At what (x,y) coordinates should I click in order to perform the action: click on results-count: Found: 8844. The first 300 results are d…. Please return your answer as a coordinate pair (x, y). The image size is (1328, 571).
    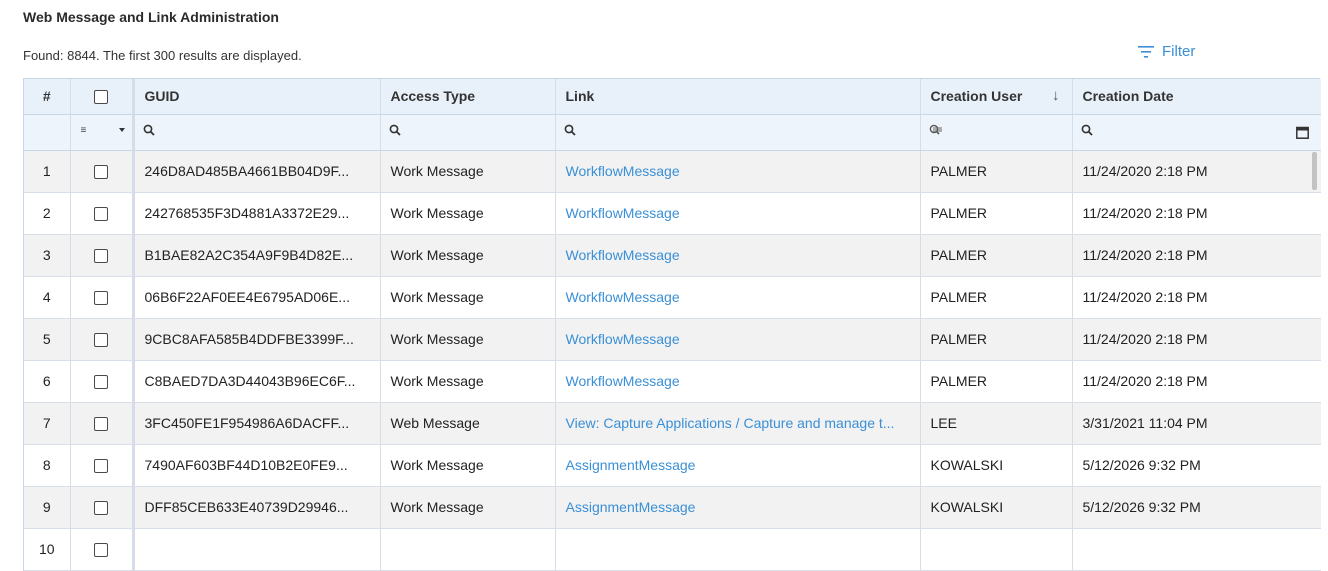
    Looking at the image, I should click on (162, 55).